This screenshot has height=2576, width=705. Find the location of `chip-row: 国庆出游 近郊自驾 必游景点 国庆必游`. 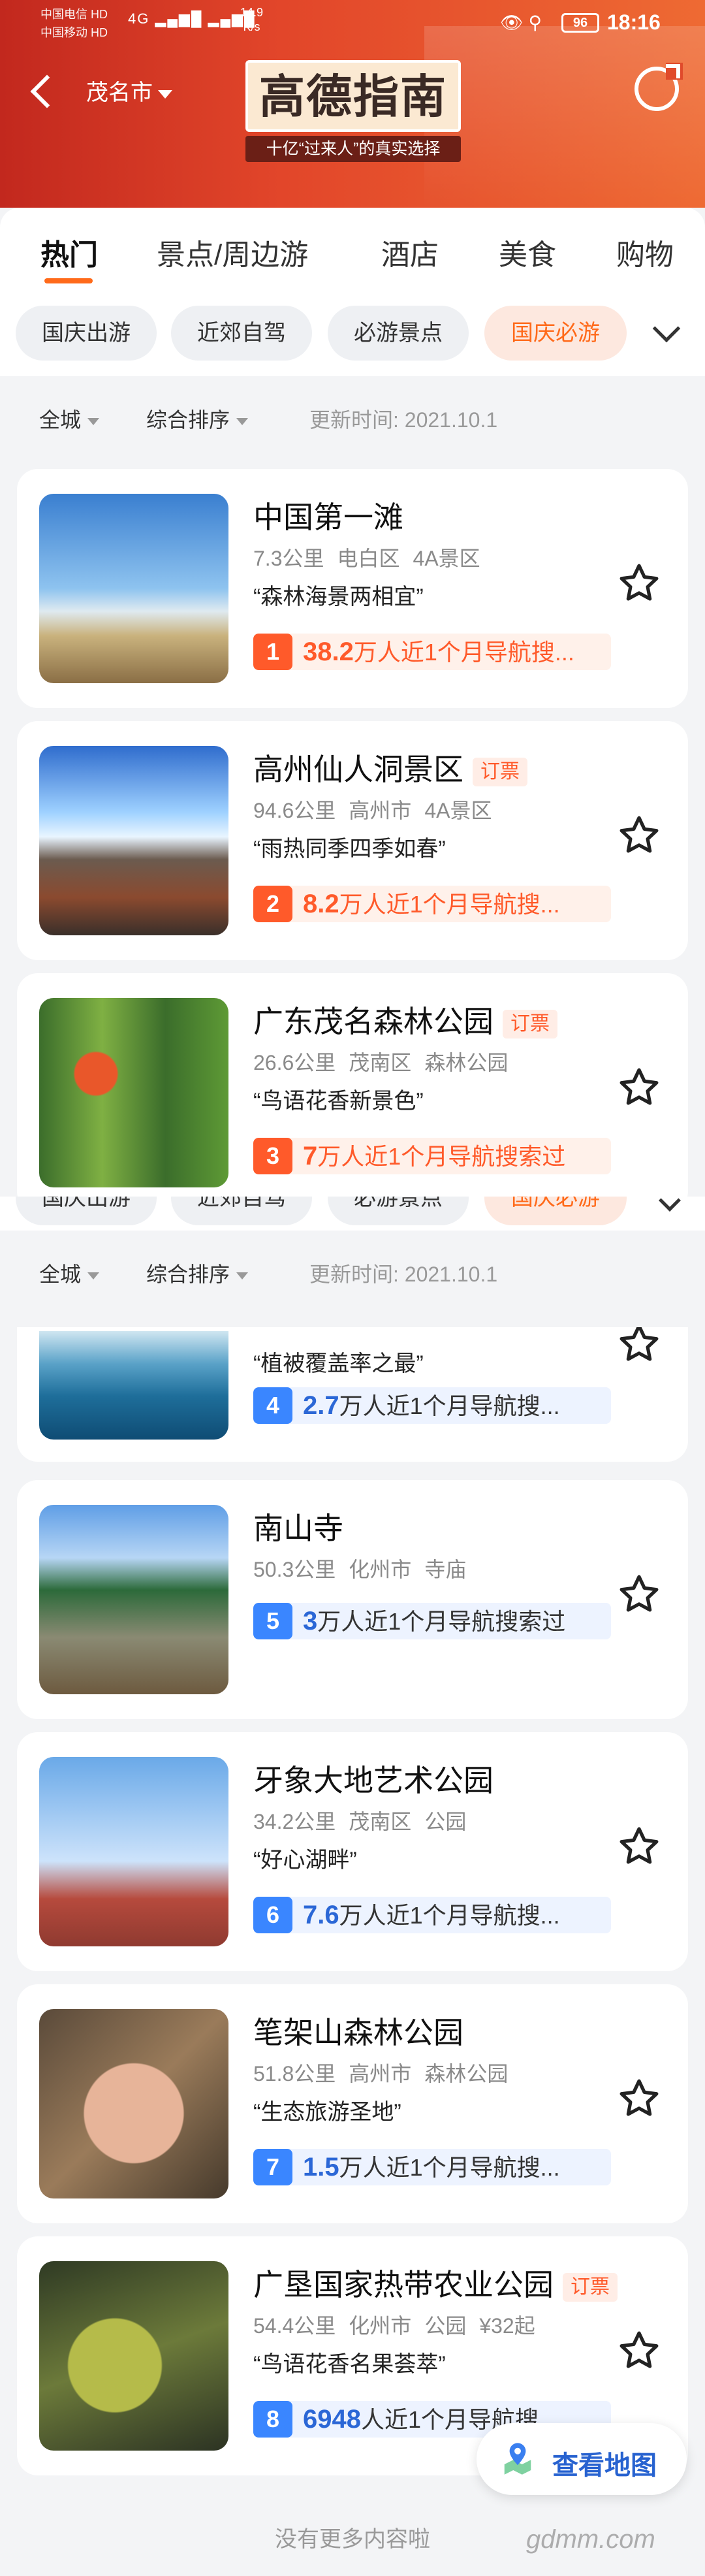

chip-row: 国庆出游 近郊自驾 必游景点 国庆必游 is located at coordinates (352, 334).